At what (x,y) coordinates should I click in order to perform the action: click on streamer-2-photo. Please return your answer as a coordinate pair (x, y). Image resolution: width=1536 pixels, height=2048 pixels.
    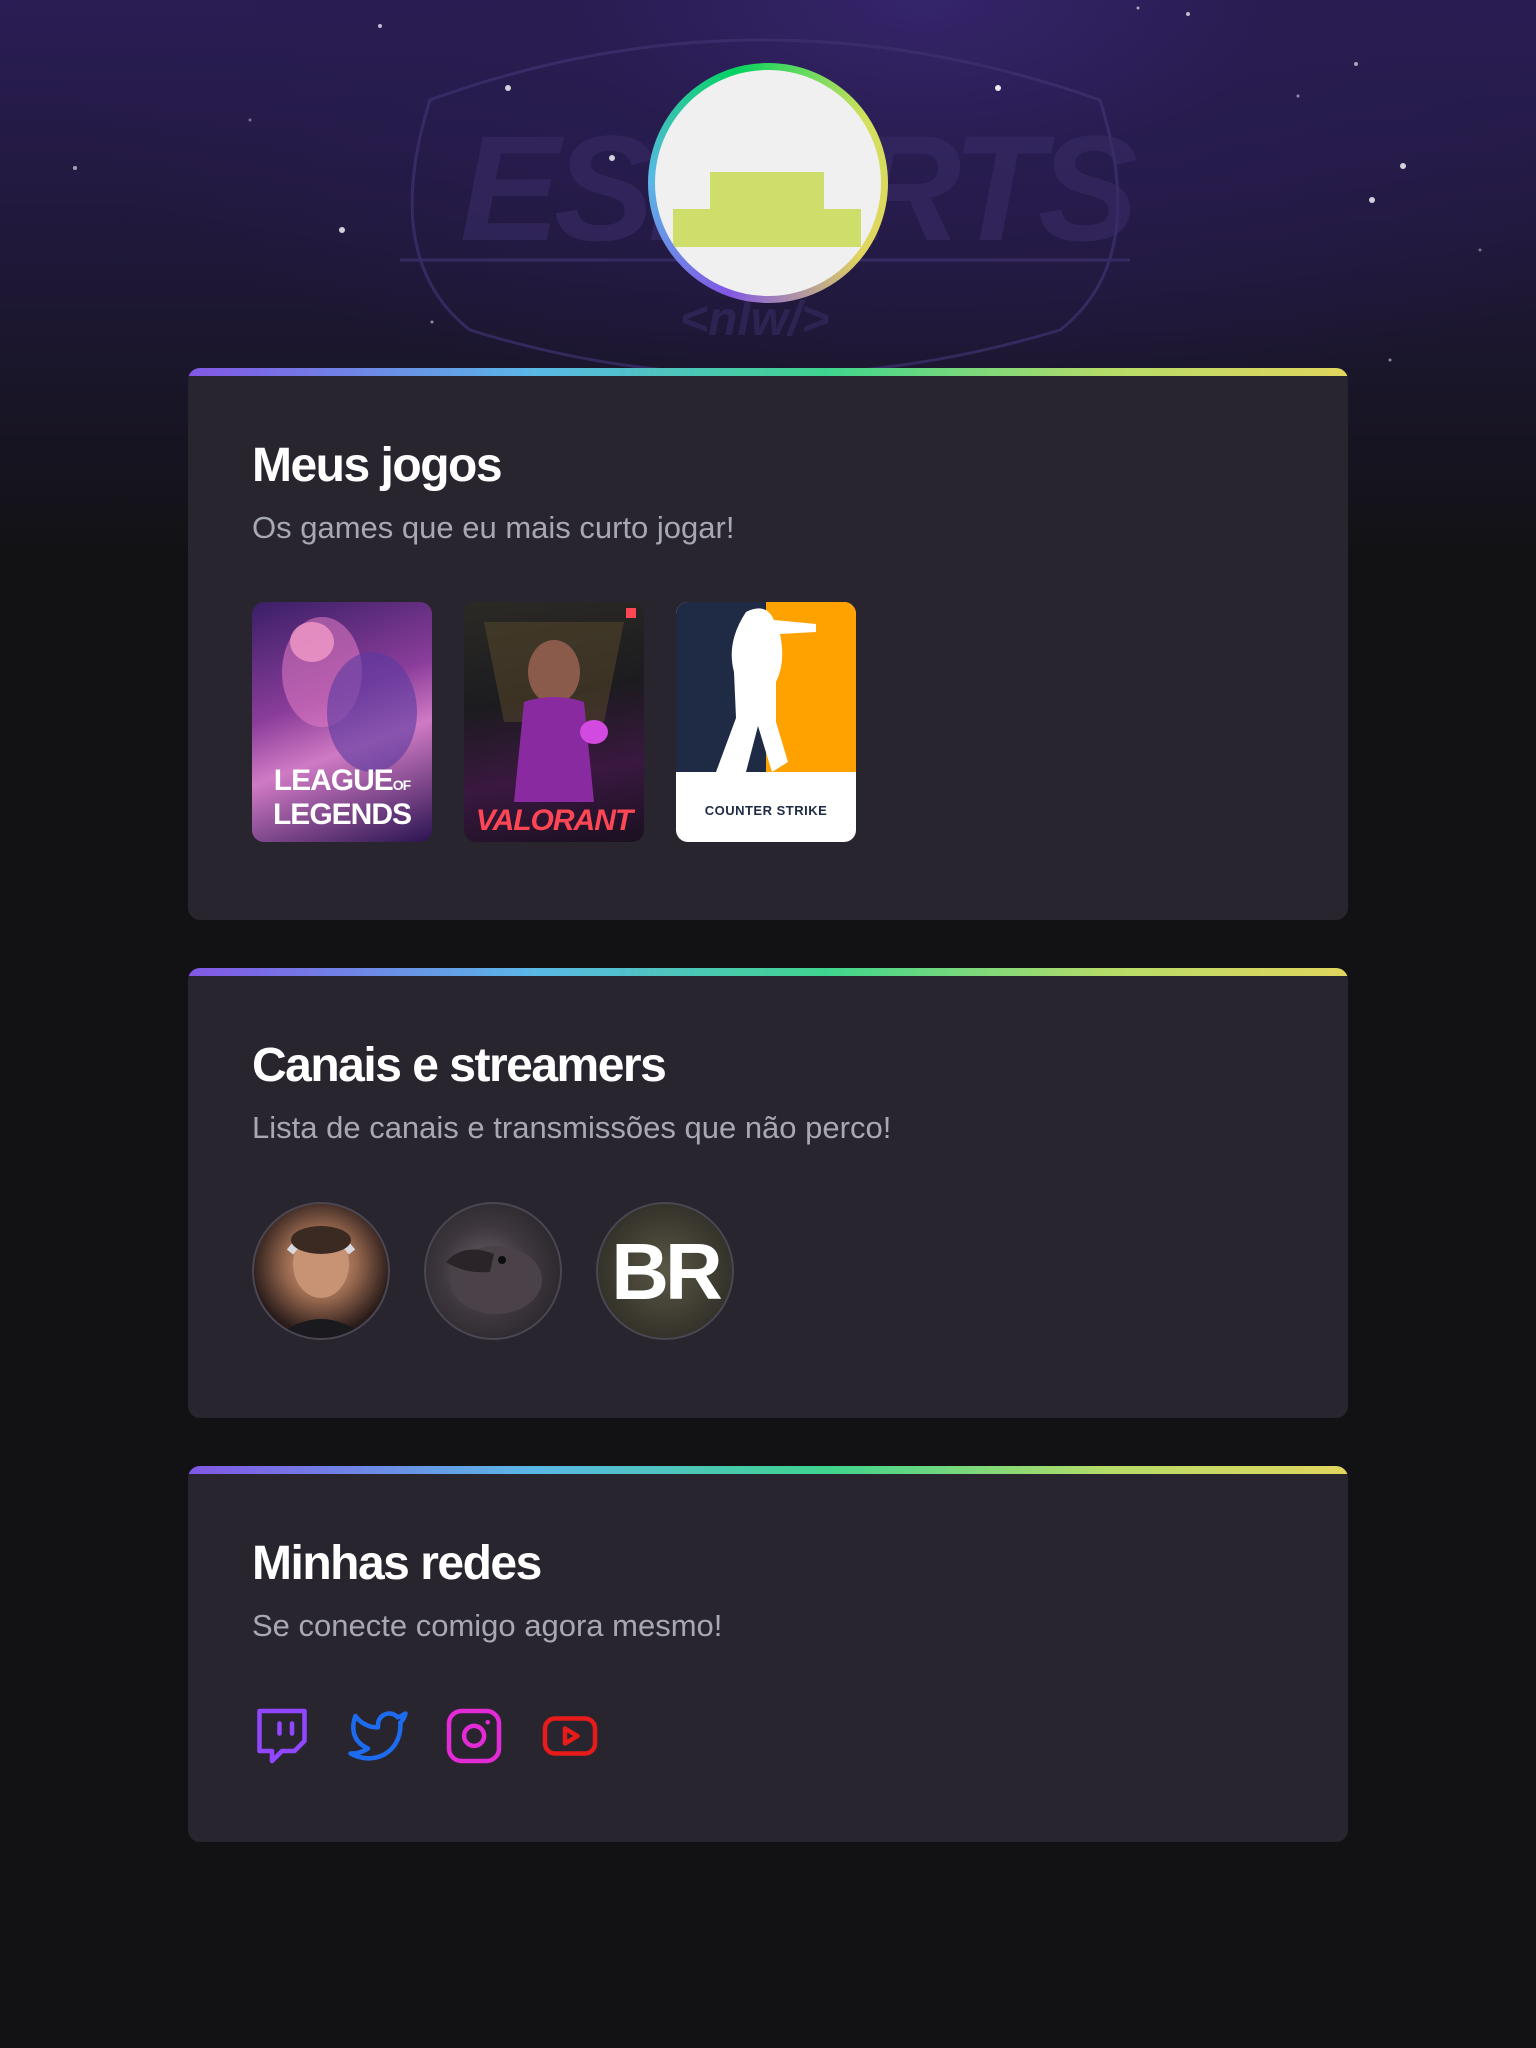
    Looking at the image, I should click on (494, 1280).